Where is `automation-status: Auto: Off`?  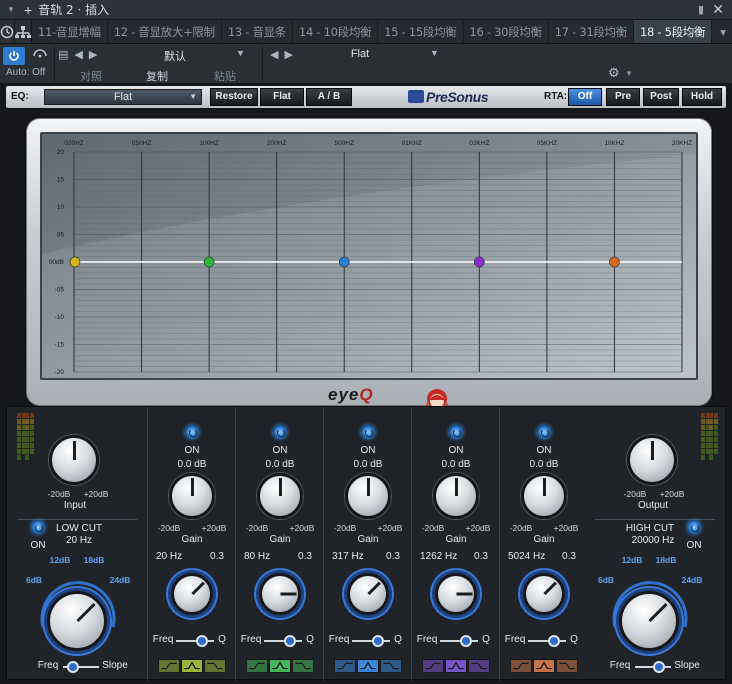
automation-status: Auto: Off is located at coordinates (25, 72).